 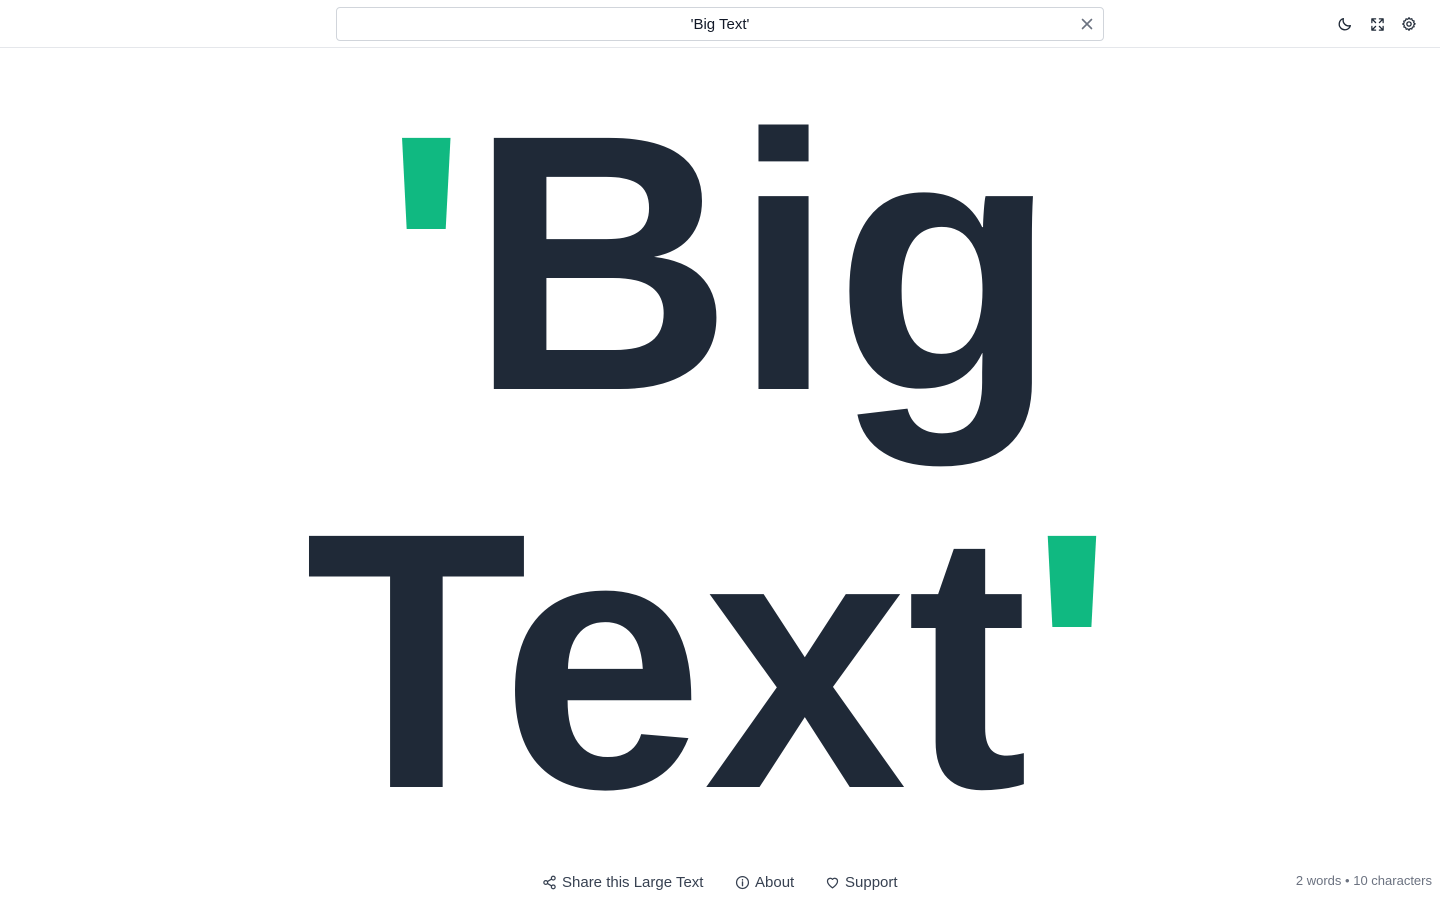 I want to click on heart-icon, so click(x=832, y=882).